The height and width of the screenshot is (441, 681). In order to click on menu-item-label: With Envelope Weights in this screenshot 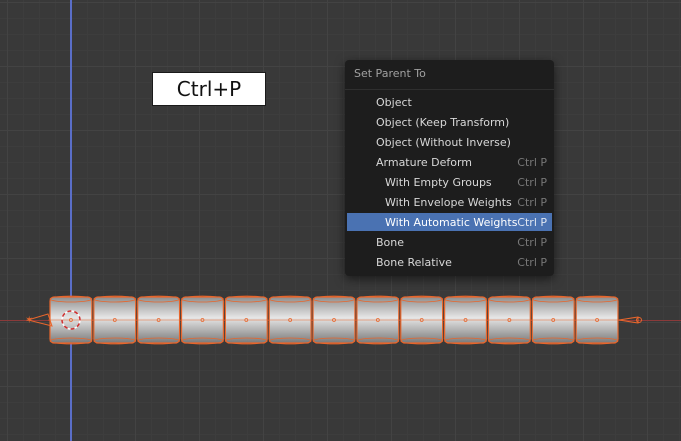, I will do `click(448, 202)`.